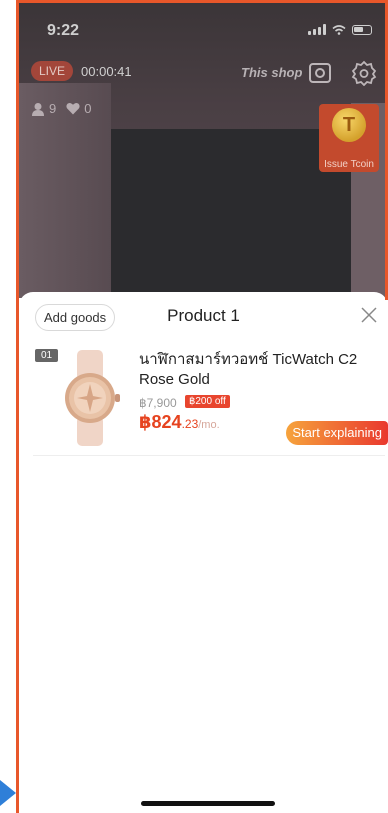  What do you see at coordinates (320, 73) in the screenshot?
I see `screenshot-icon` at bounding box center [320, 73].